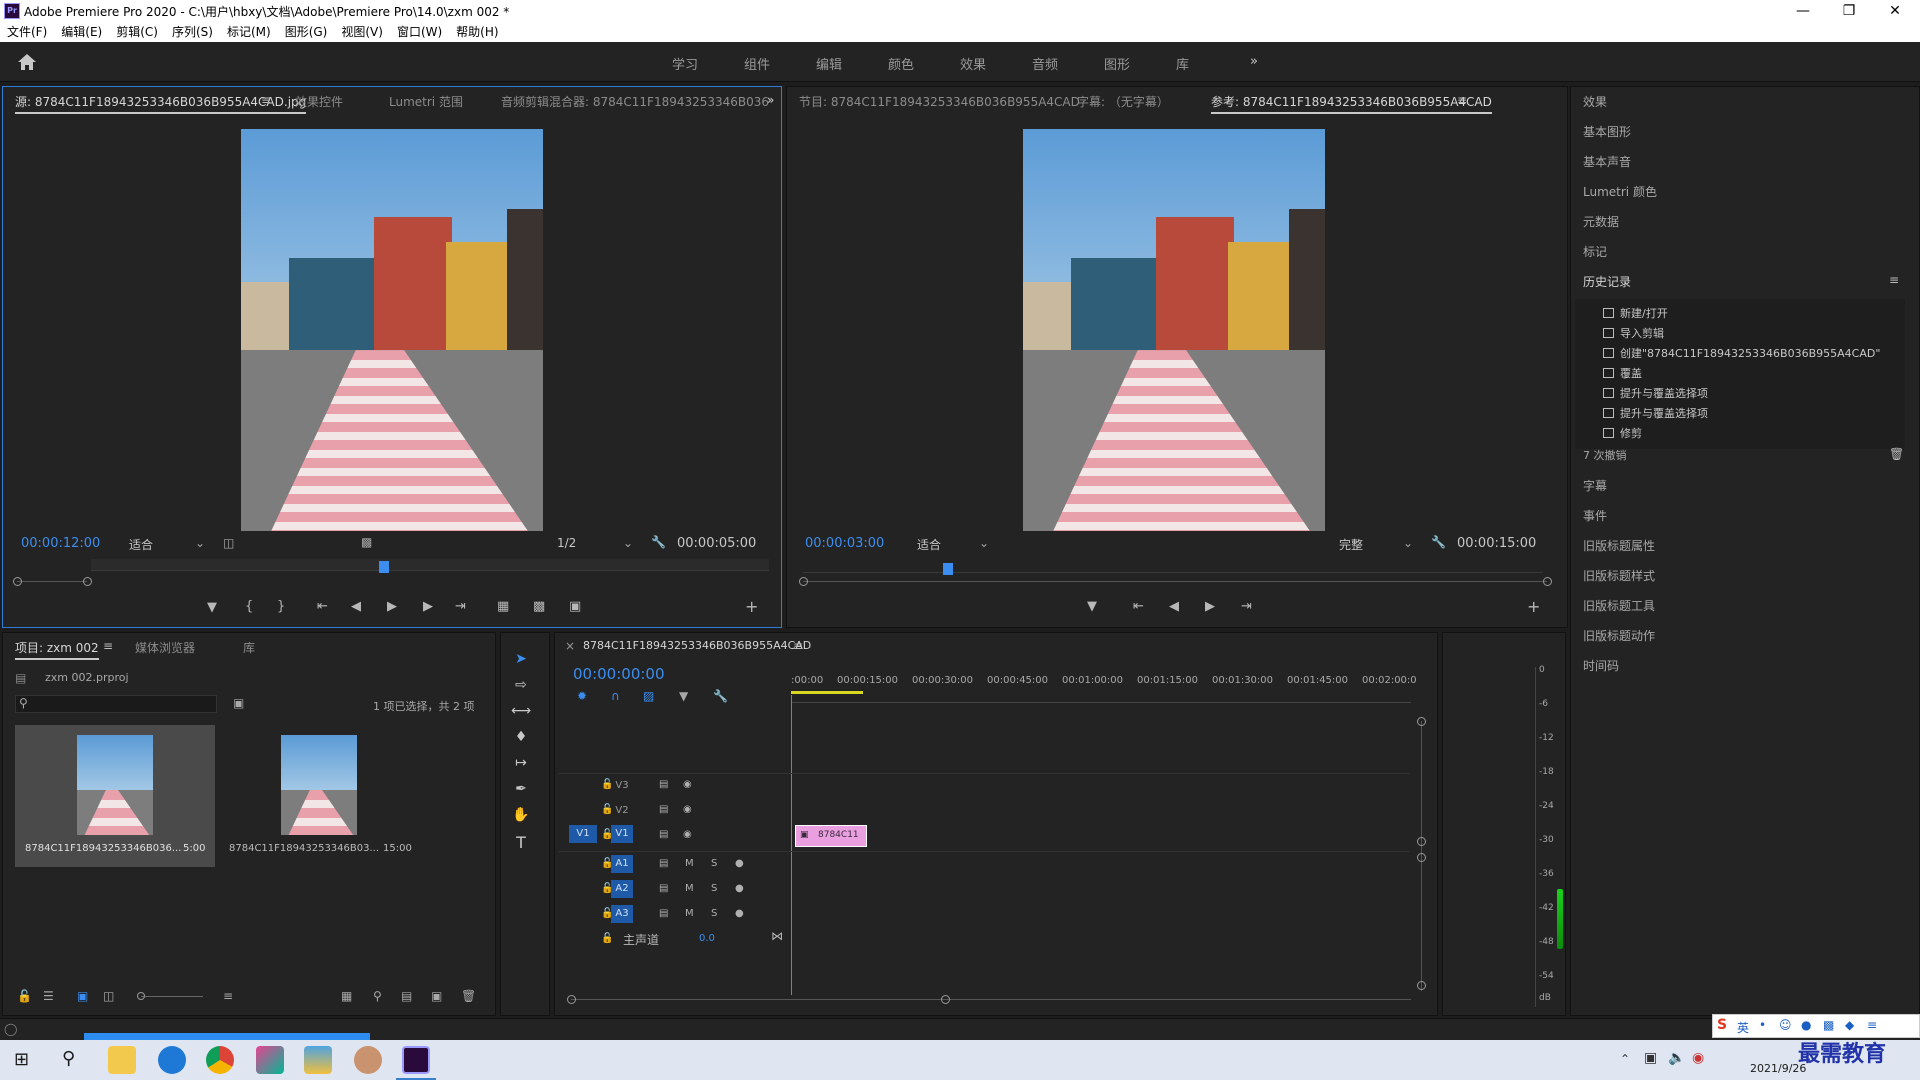 This screenshot has height=1080, width=1920. Describe the element at coordinates (1182, 63) in the screenshot. I see `workspace-libraries: 库` at that location.